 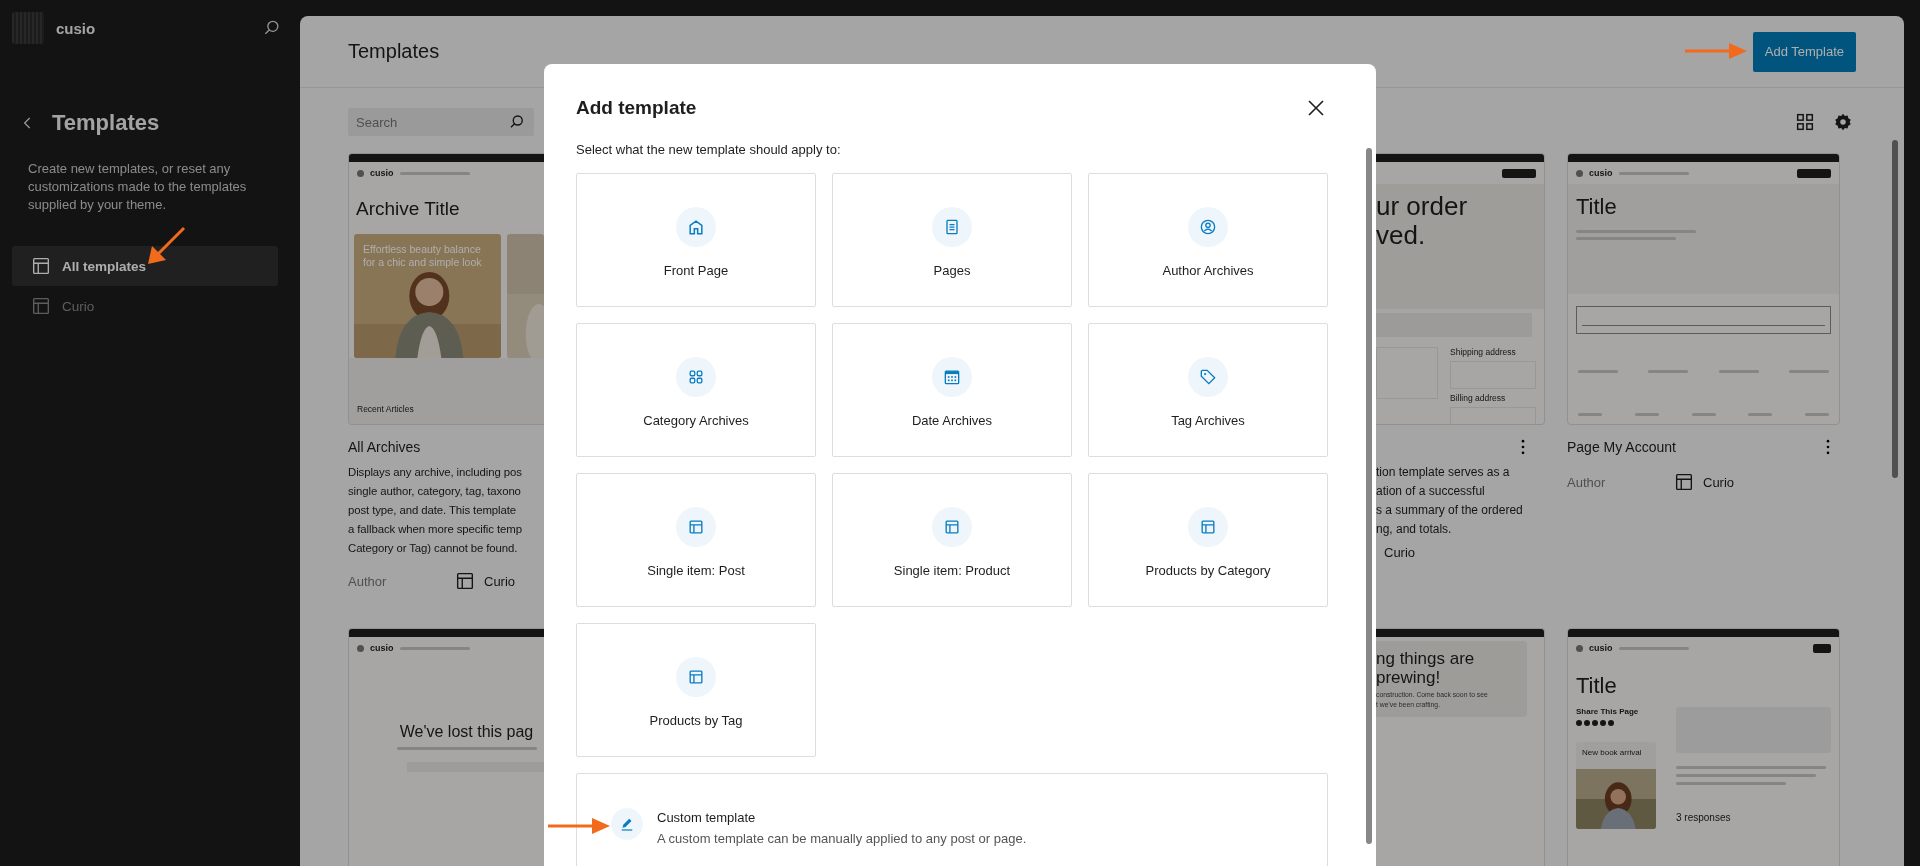 What do you see at coordinates (76, 28) in the screenshot?
I see `site-name: cusio` at bounding box center [76, 28].